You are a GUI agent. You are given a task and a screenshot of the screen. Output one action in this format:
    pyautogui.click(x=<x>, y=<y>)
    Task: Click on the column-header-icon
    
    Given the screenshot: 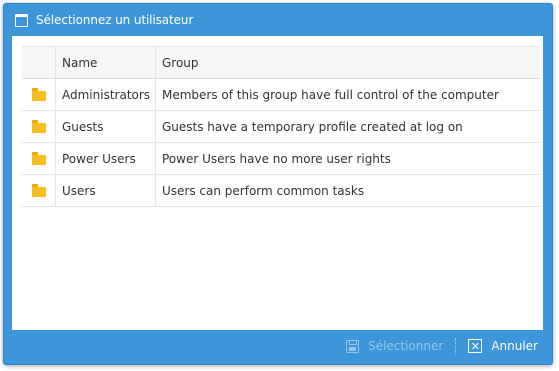 What is the action you would take?
    pyautogui.click(x=39, y=62)
    